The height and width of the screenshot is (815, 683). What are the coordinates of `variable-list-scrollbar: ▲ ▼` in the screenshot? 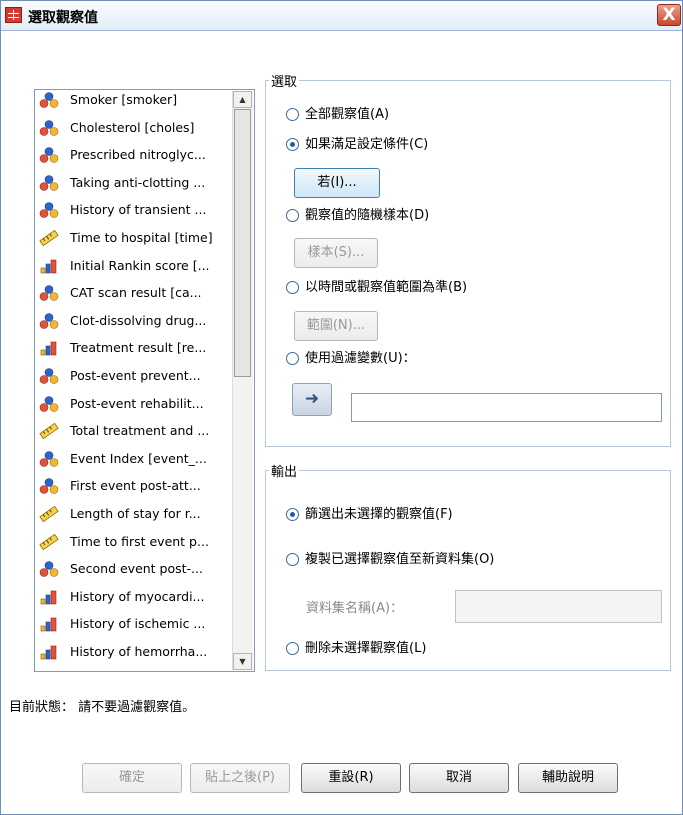 It's located at (242, 380).